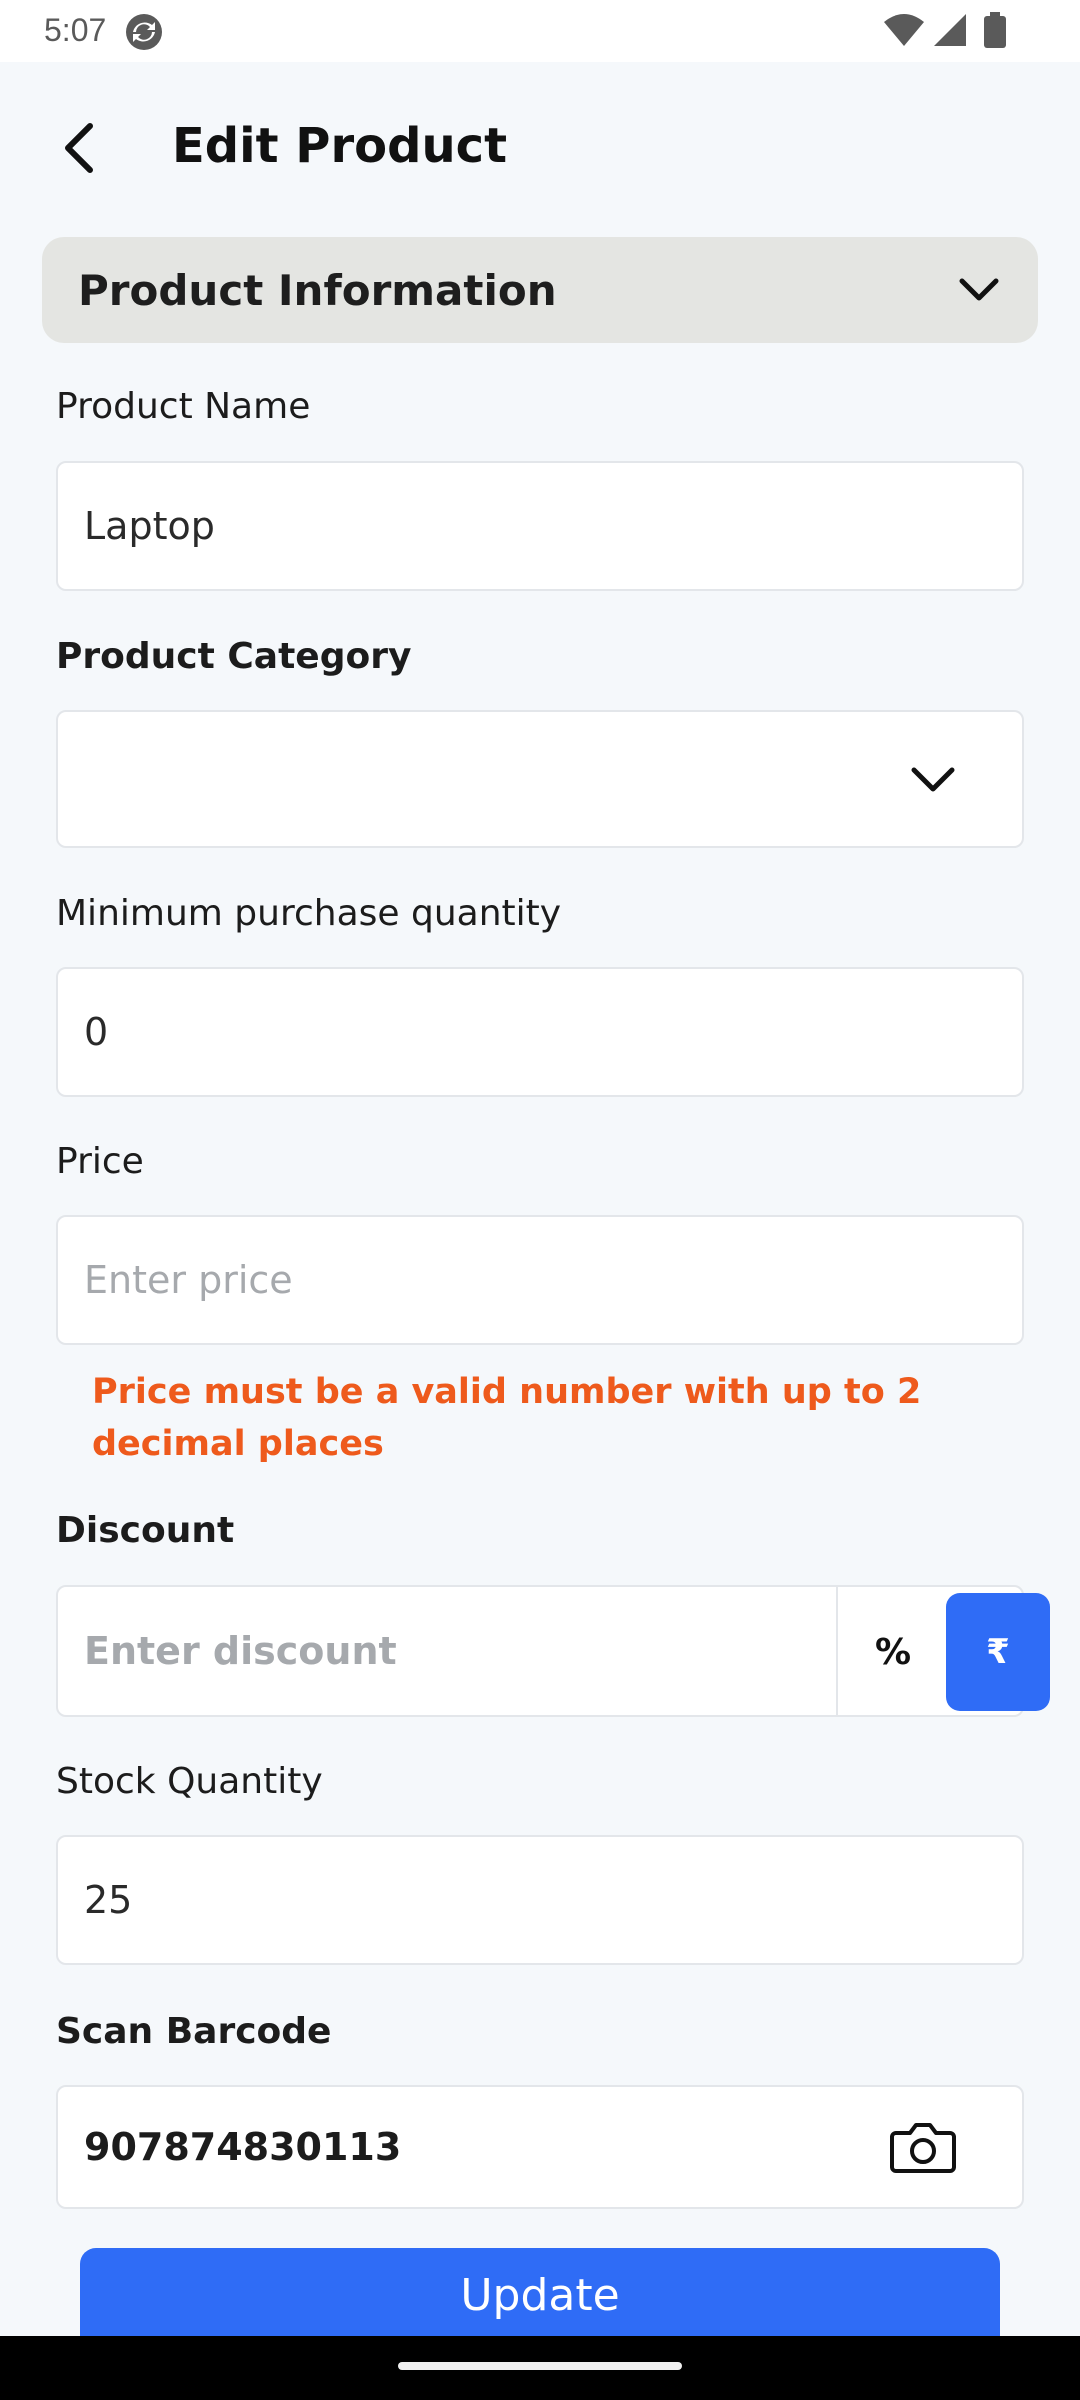  I want to click on home-indicator, so click(540, 2366).